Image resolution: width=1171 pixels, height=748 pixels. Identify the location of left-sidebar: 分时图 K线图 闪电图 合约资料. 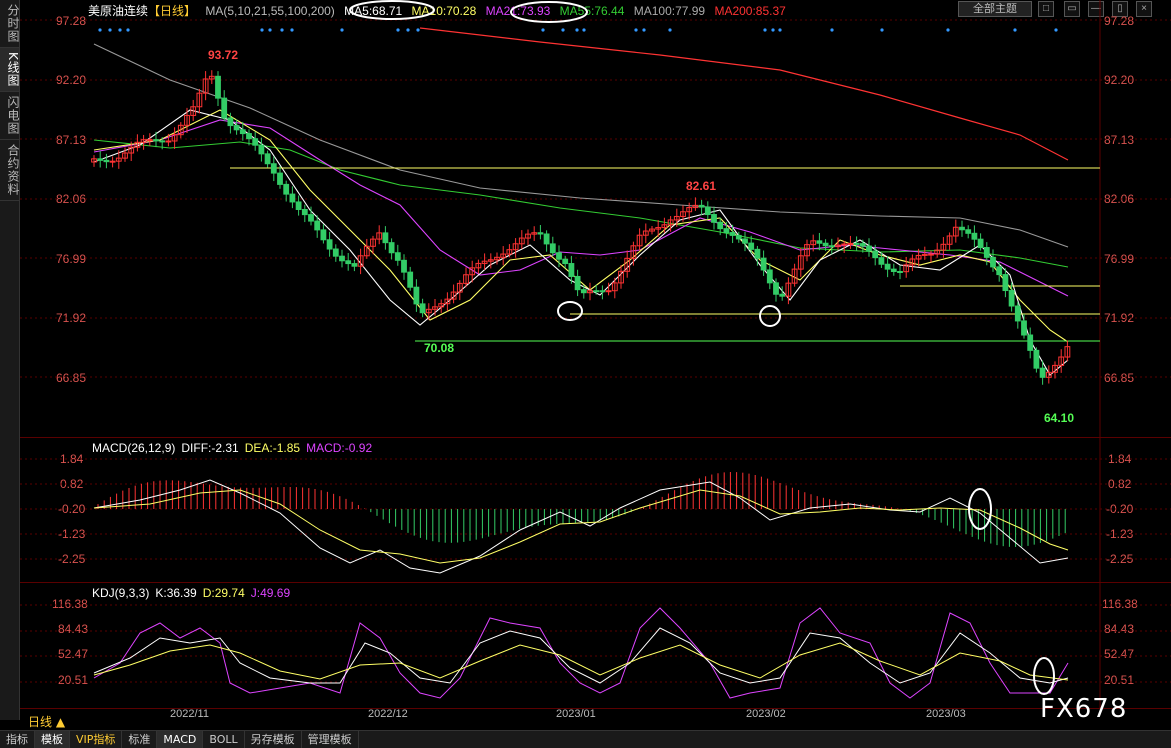
(10, 360).